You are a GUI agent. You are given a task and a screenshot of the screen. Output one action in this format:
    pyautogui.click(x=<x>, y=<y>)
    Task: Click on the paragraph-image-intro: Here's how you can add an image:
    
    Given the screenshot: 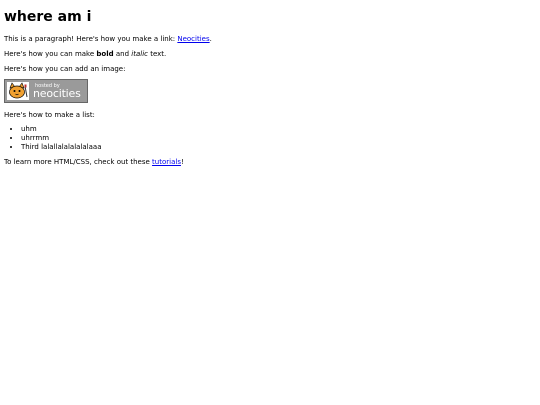 What is the action you would take?
    pyautogui.click(x=65, y=69)
    